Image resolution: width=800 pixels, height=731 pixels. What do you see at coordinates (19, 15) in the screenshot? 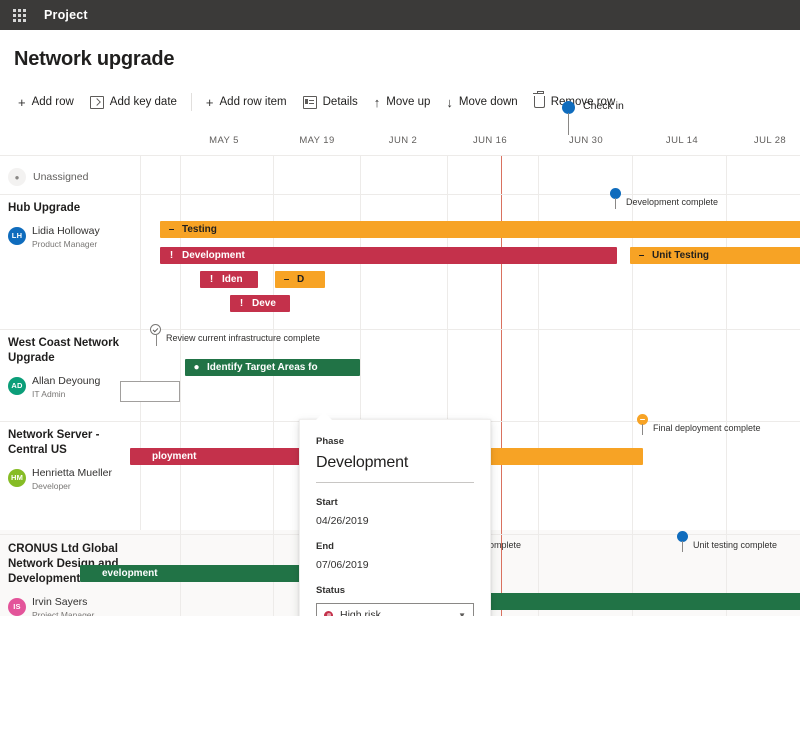
I see `waffle-icon` at bounding box center [19, 15].